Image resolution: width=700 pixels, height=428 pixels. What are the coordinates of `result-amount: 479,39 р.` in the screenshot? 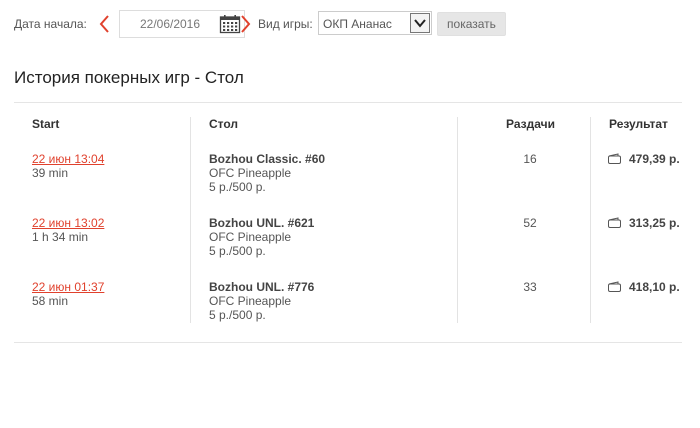 It's located at (654, 159).